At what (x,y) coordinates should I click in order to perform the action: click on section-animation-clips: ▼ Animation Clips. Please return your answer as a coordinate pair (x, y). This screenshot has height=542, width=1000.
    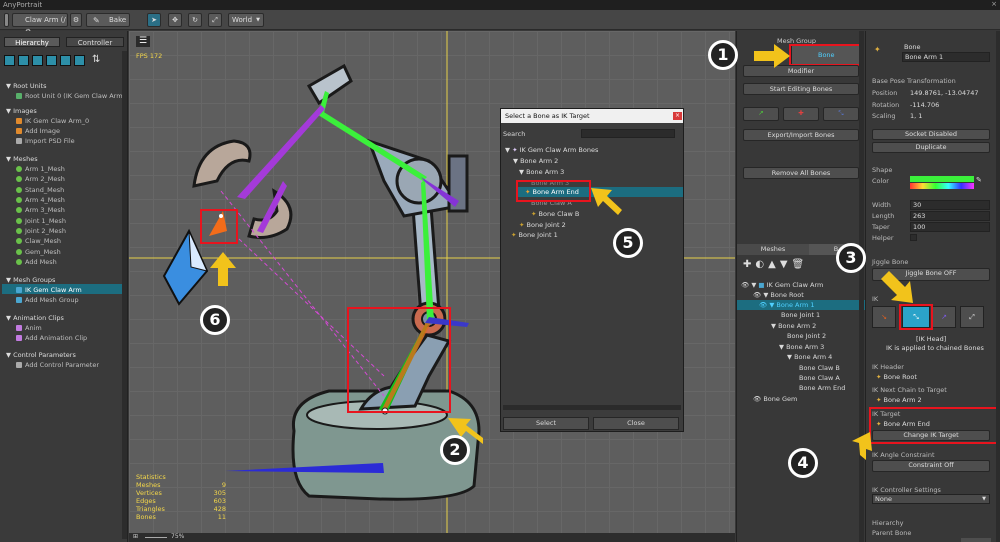
    Looking at the image, I should click on (35, 318).